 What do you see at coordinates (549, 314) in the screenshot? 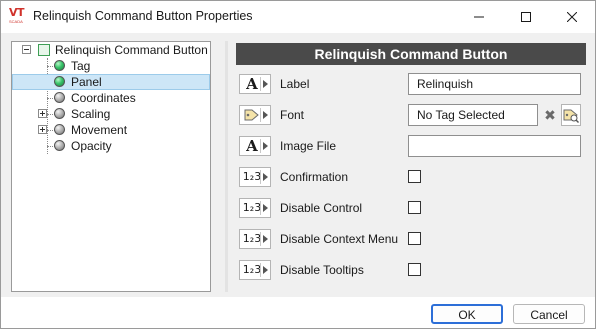
I see `cancel-button: Cancel` at bounding box center [549, 314].